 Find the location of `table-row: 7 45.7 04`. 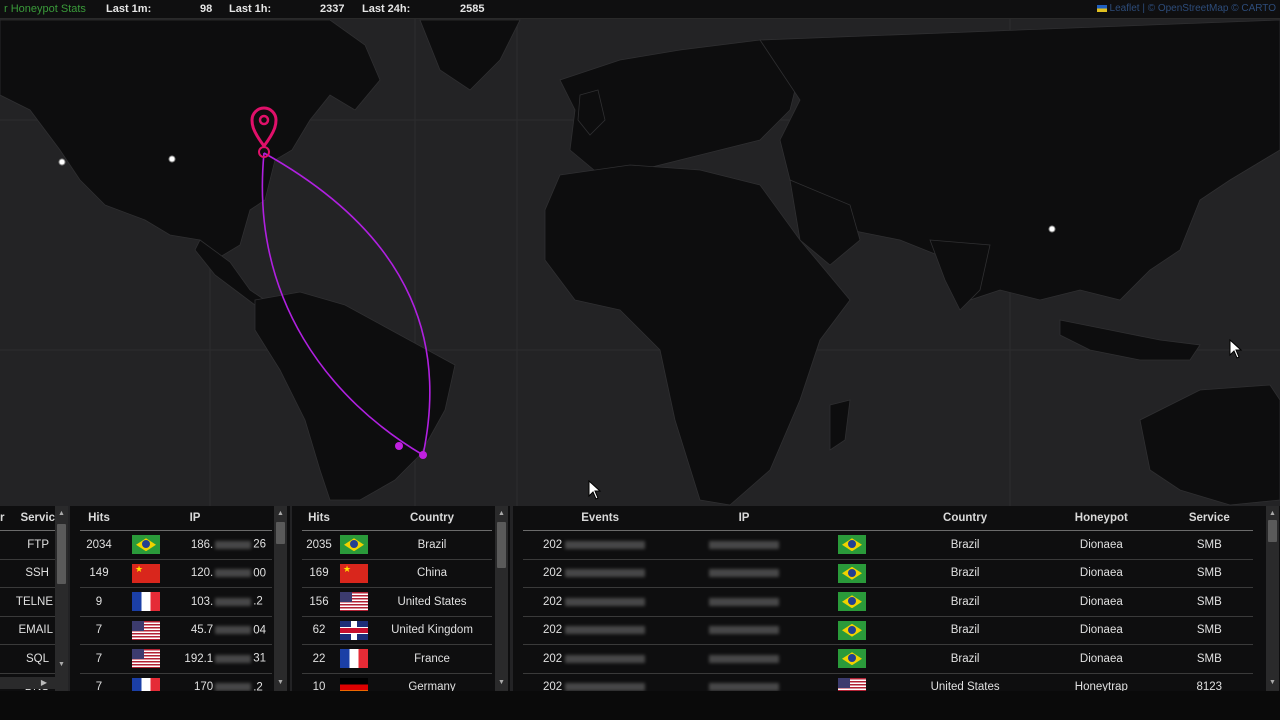

table-row: 7 45.7 04 is located at coordinates (176, 630).